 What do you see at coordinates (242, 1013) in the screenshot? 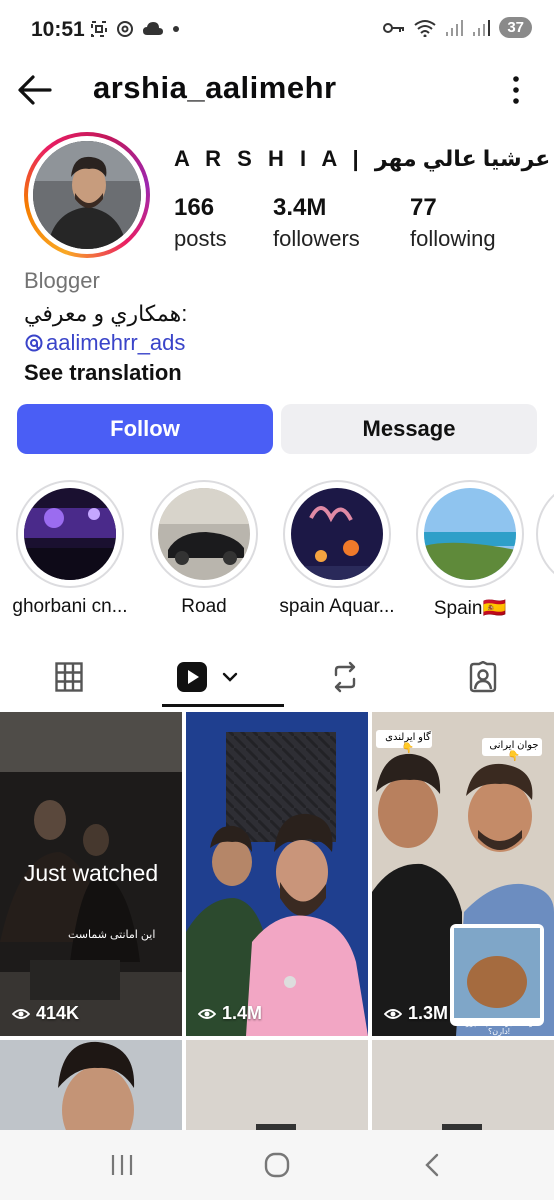
I see `view-count: 1.4M` at bounding box center [242, 1013].